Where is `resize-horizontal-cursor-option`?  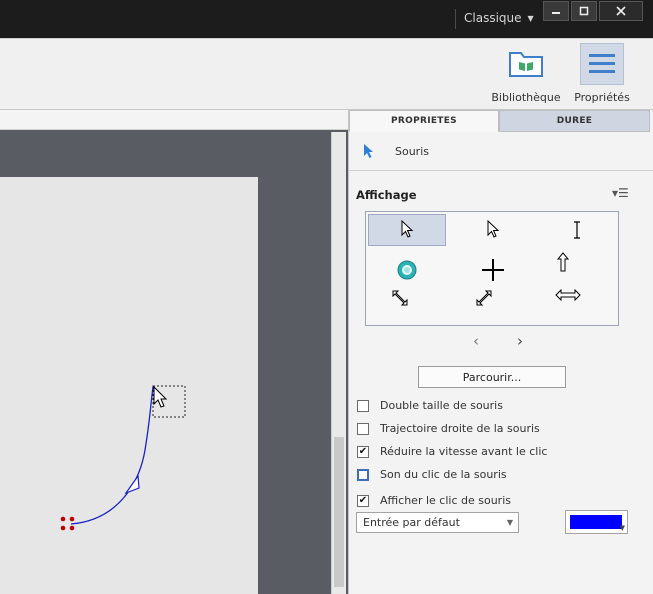
resize-horizontal-cursor-option is located at coordinates (568, 295).